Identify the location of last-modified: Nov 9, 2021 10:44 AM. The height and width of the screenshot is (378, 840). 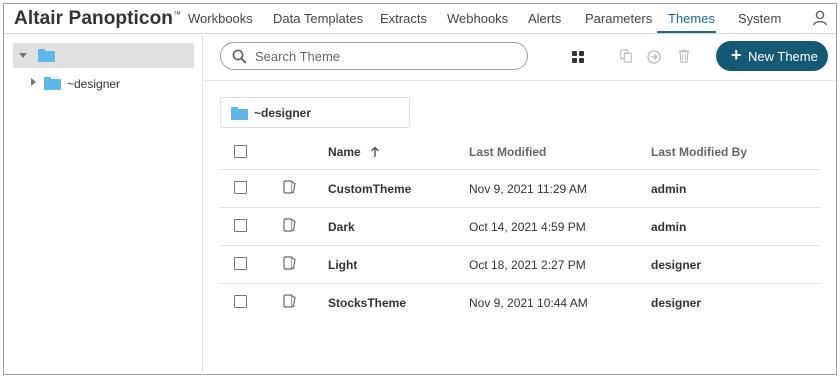
(528, 303).